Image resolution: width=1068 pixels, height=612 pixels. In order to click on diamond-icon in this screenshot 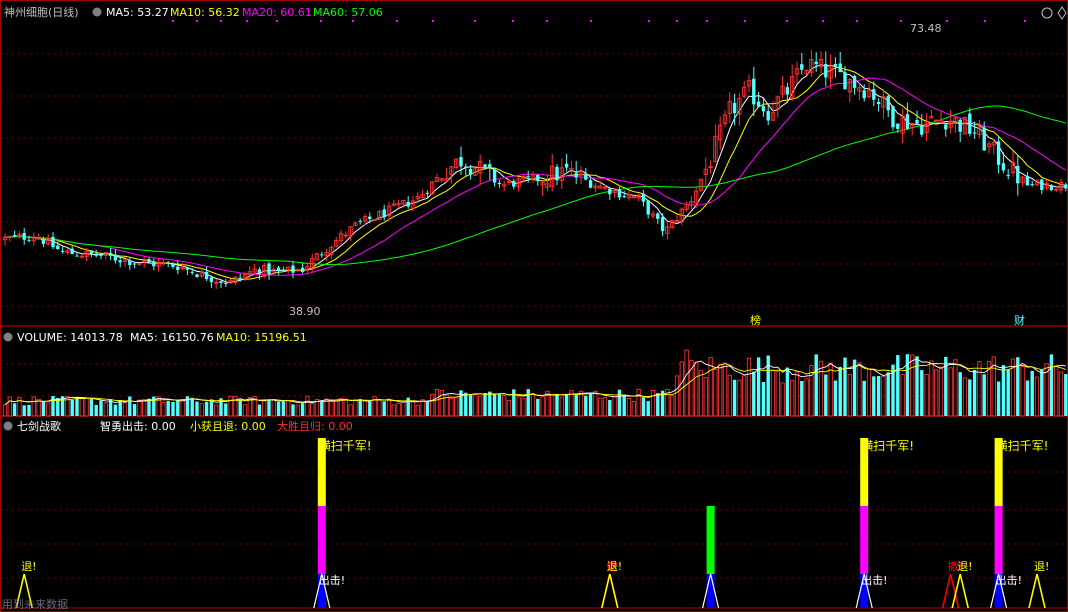, I will do `click(1062, 13)`.